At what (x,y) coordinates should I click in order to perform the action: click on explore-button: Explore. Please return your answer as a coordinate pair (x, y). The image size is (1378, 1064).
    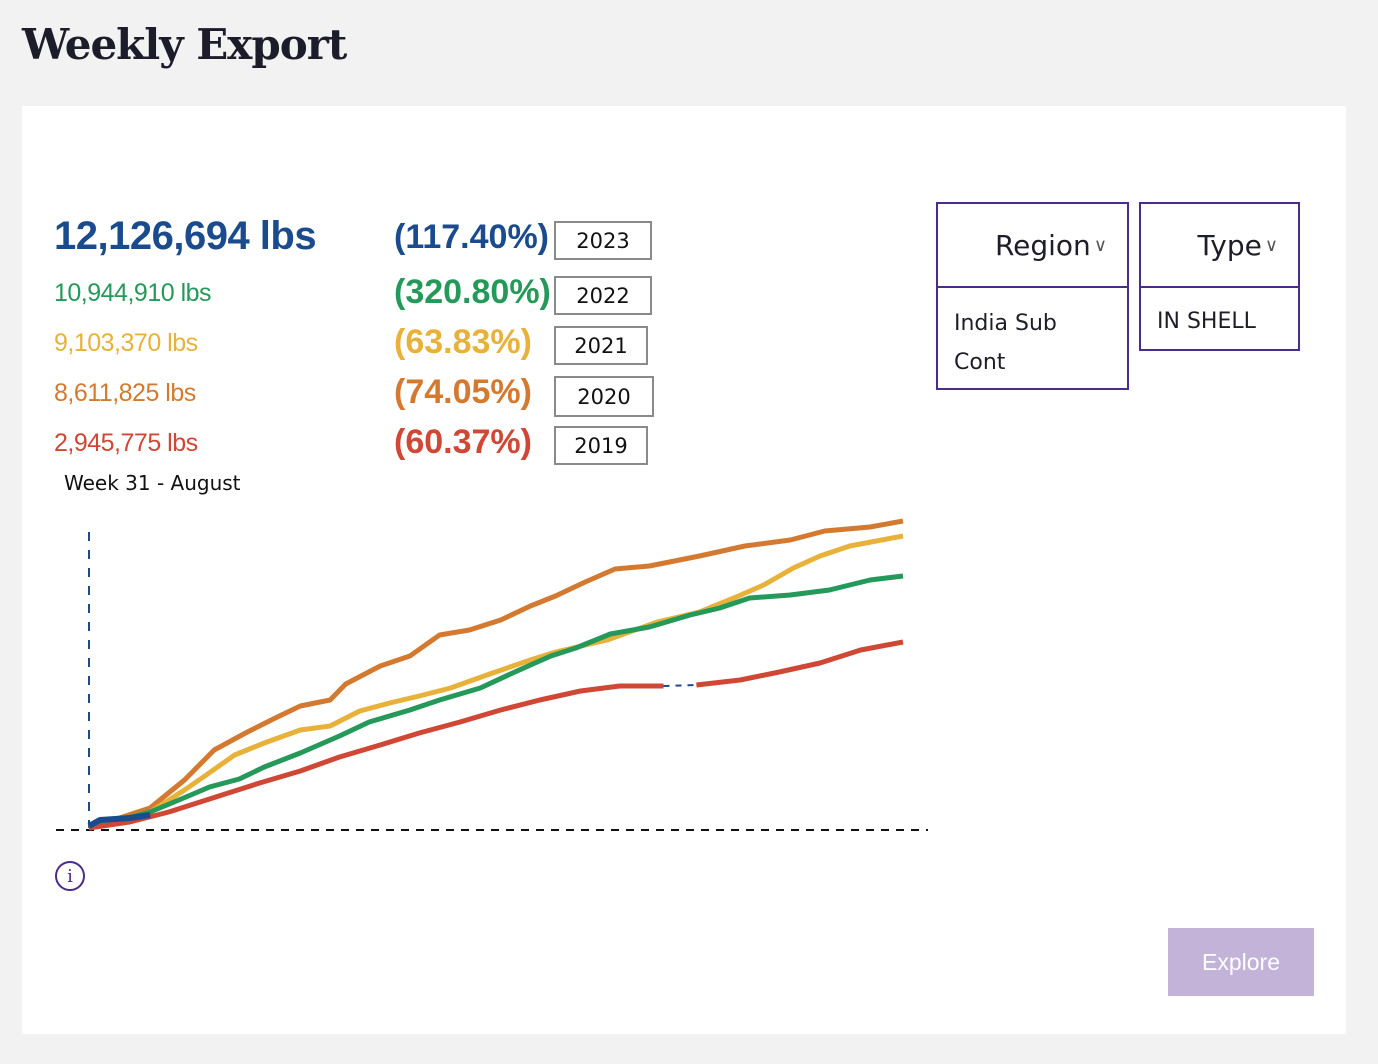
    Looking at the image, I should click on (1241, 962).